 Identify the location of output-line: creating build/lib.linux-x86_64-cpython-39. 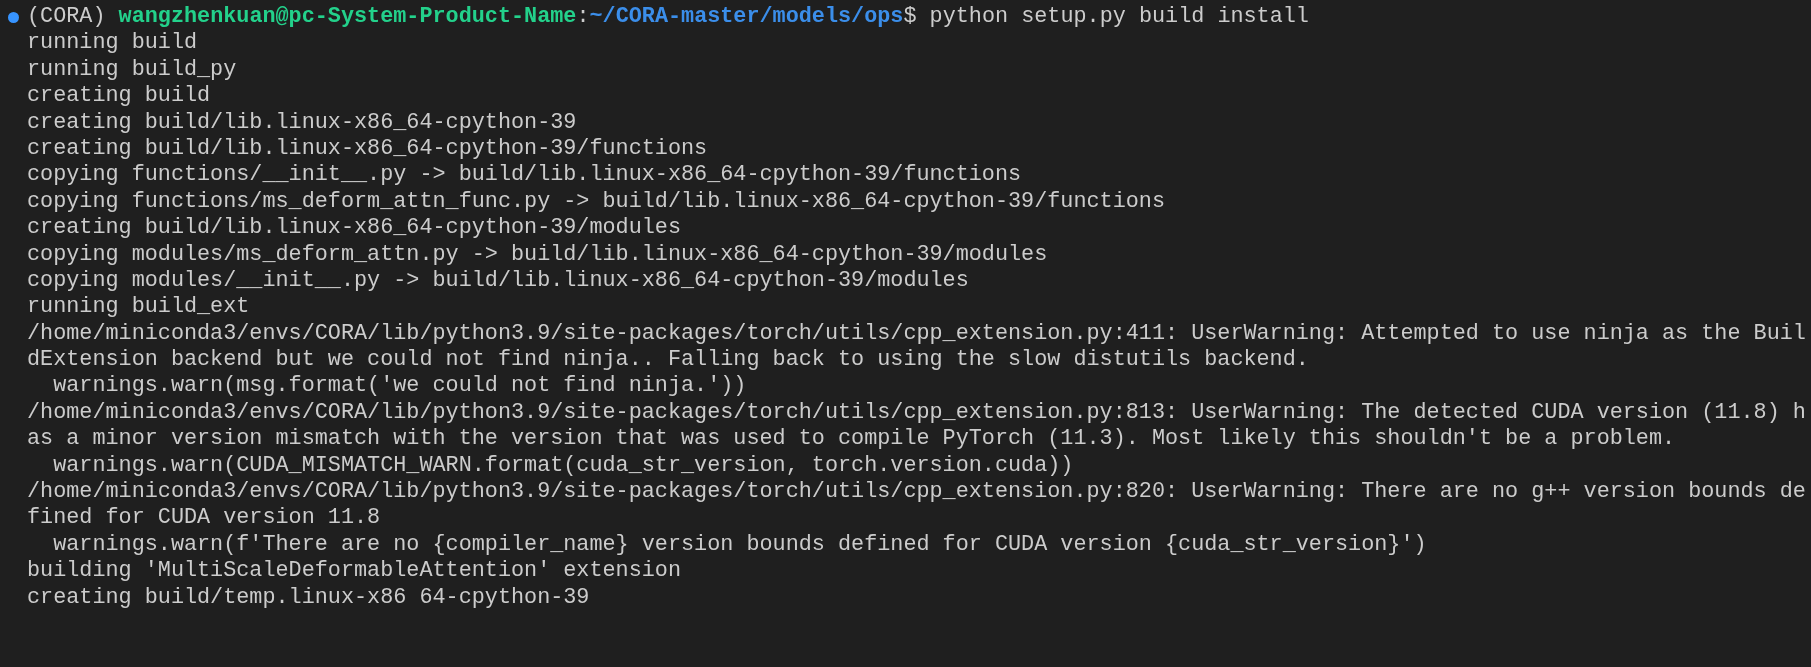
(302, 122).